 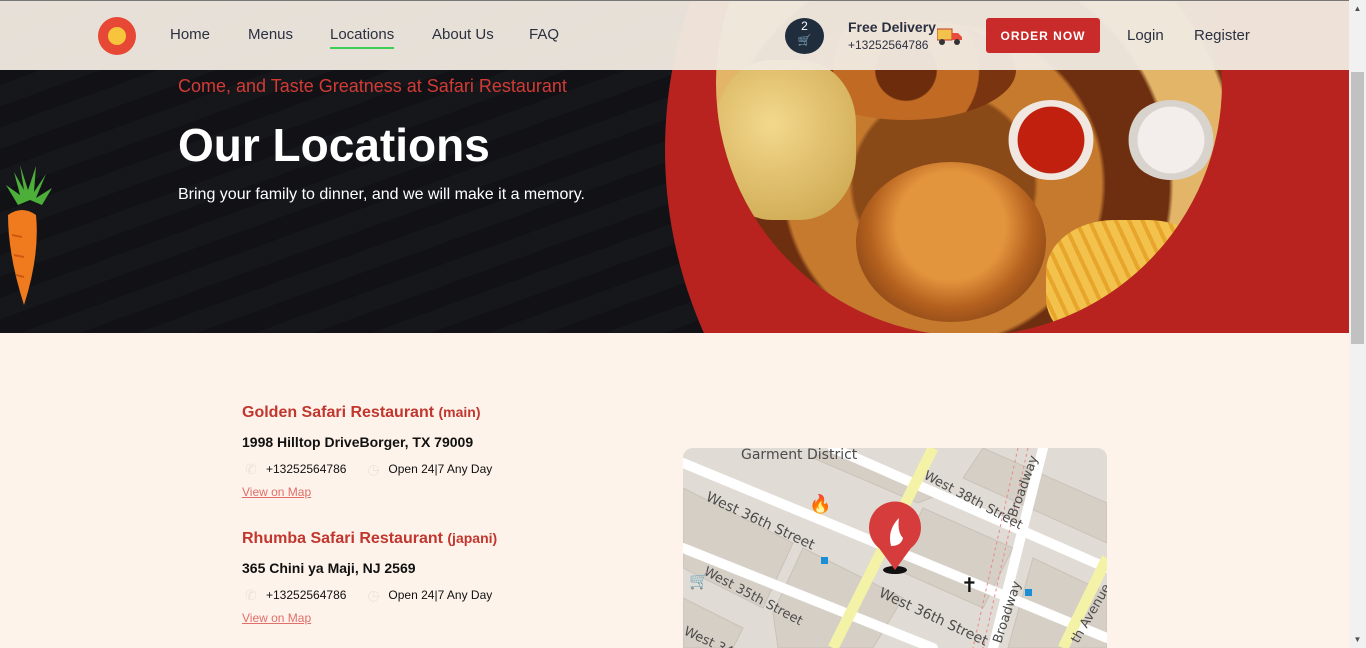 I want to click on map-label-district: Garment District, so click(x=799, y=455).